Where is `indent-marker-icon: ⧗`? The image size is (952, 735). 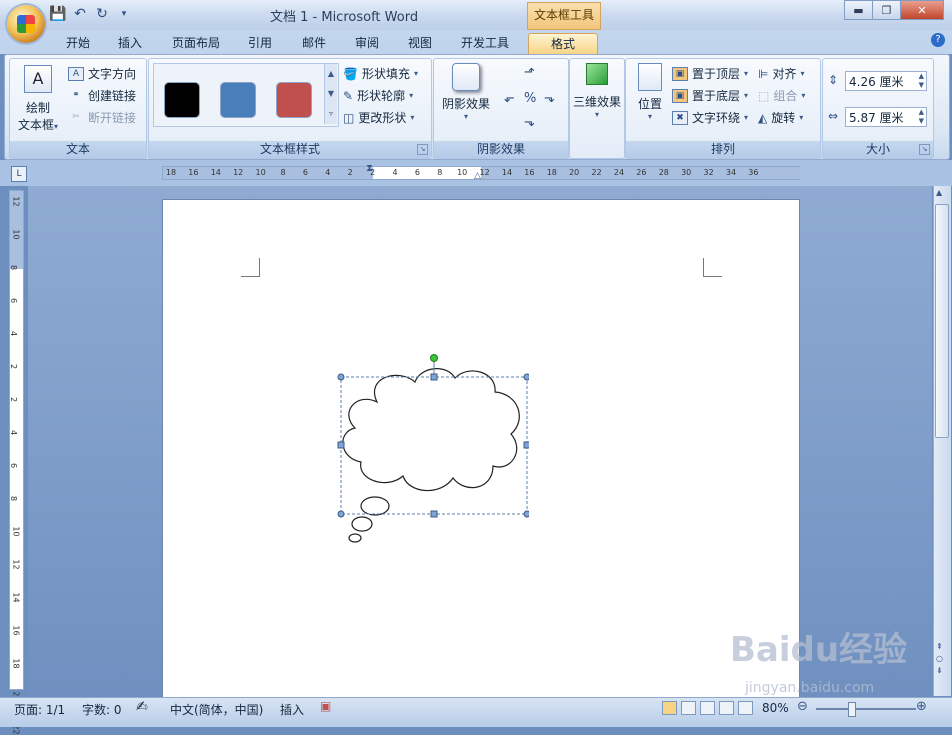
indent-marker-icon: ⧗ is located at coordinates (371, 173).